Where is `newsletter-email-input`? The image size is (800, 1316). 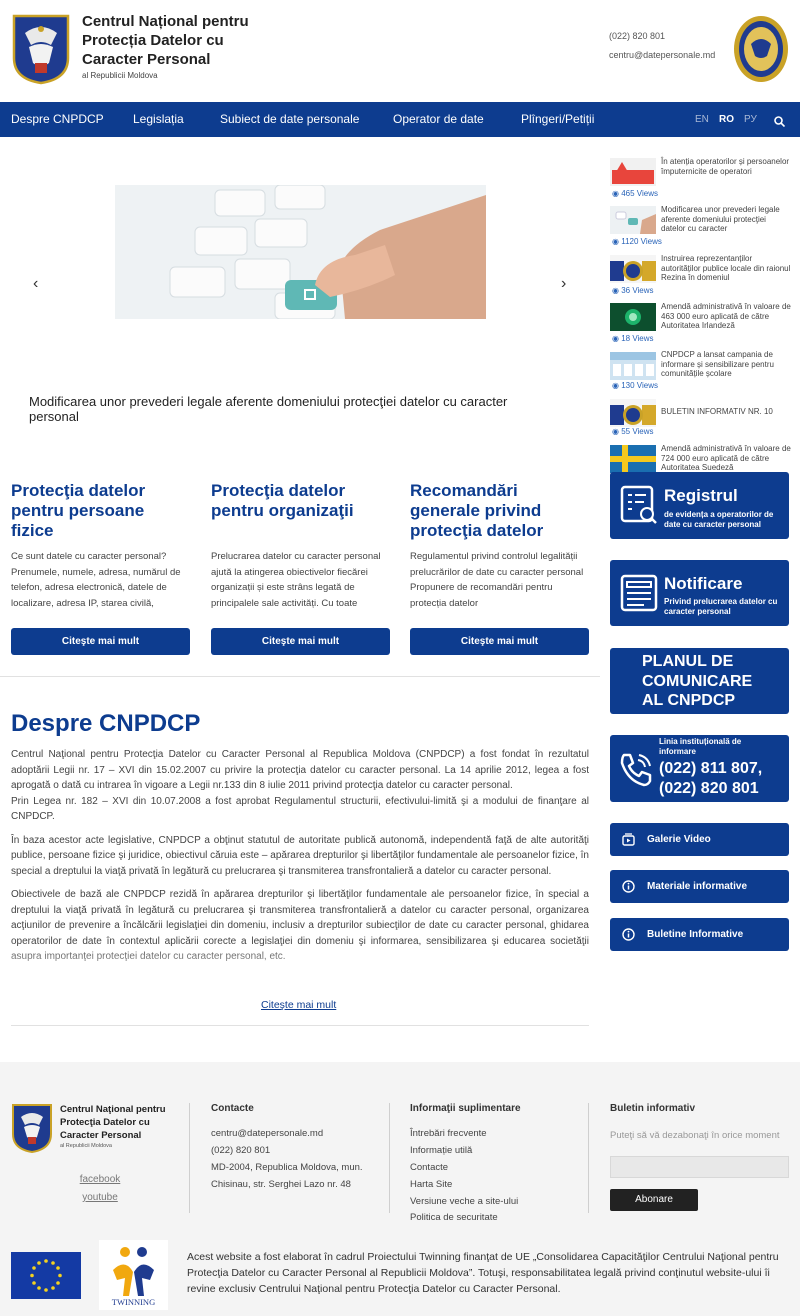
newsletter-email-input is located at coordinates (699, 1167).